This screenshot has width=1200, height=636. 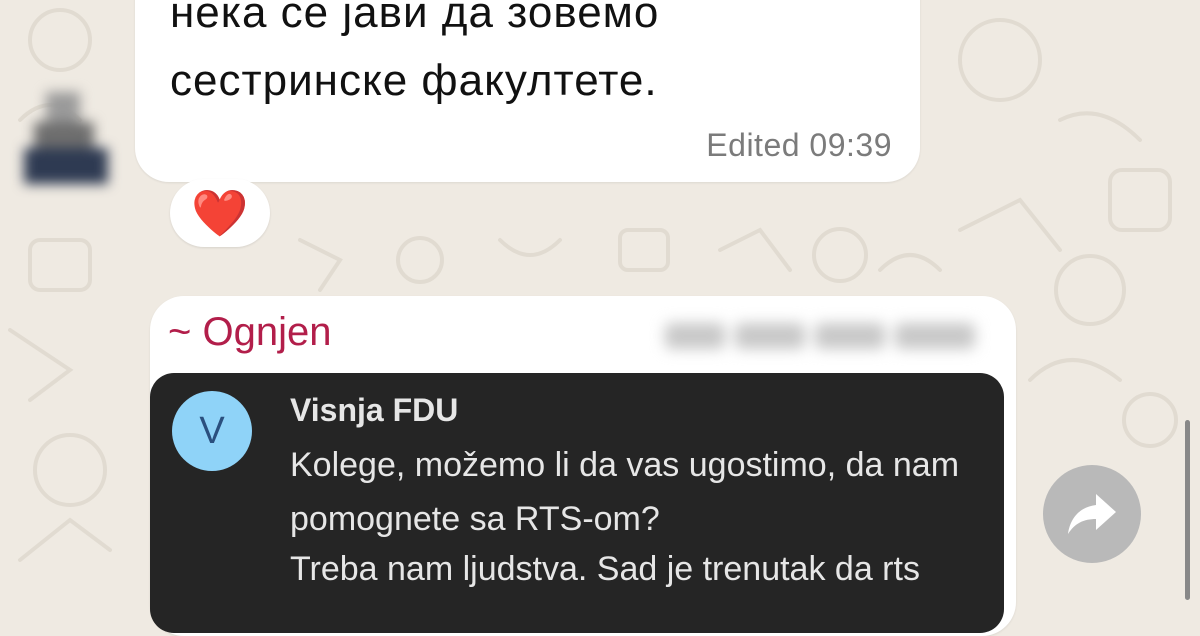 I want to click on heart-icon: ❤️, so click(x=220, y=213).